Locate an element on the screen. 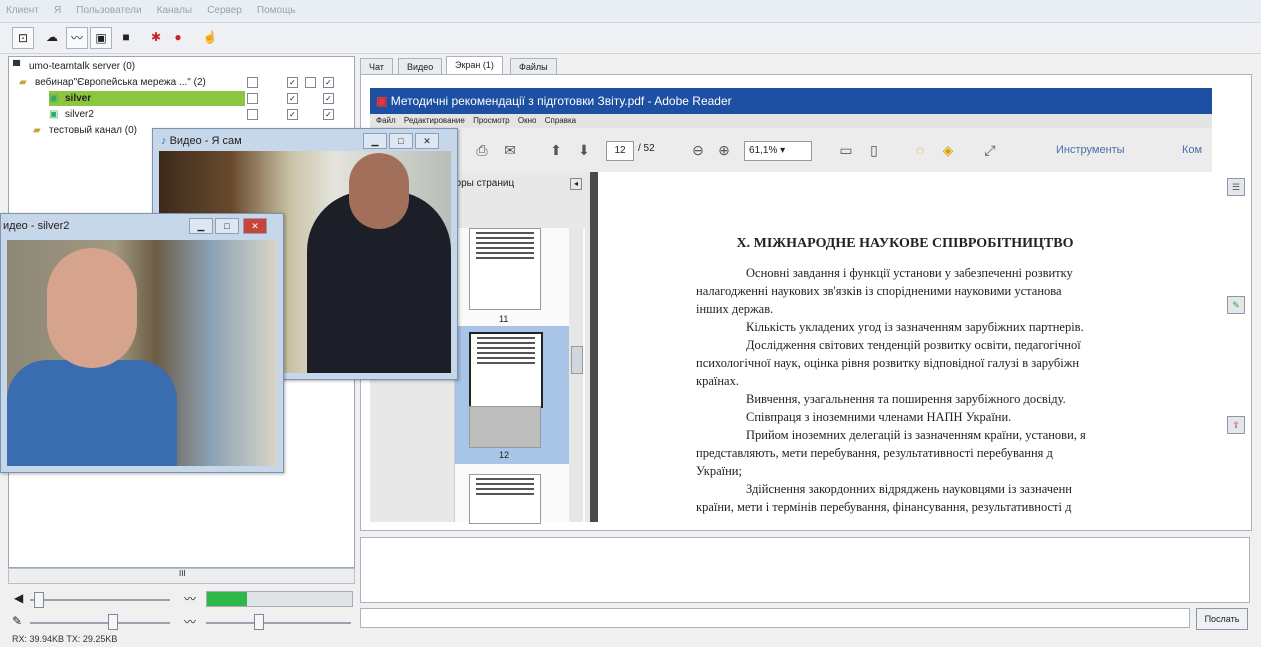 Image resolution: width=1261 pixels, height=647 pixels. panel-divider is located at coordinates (594, 347).